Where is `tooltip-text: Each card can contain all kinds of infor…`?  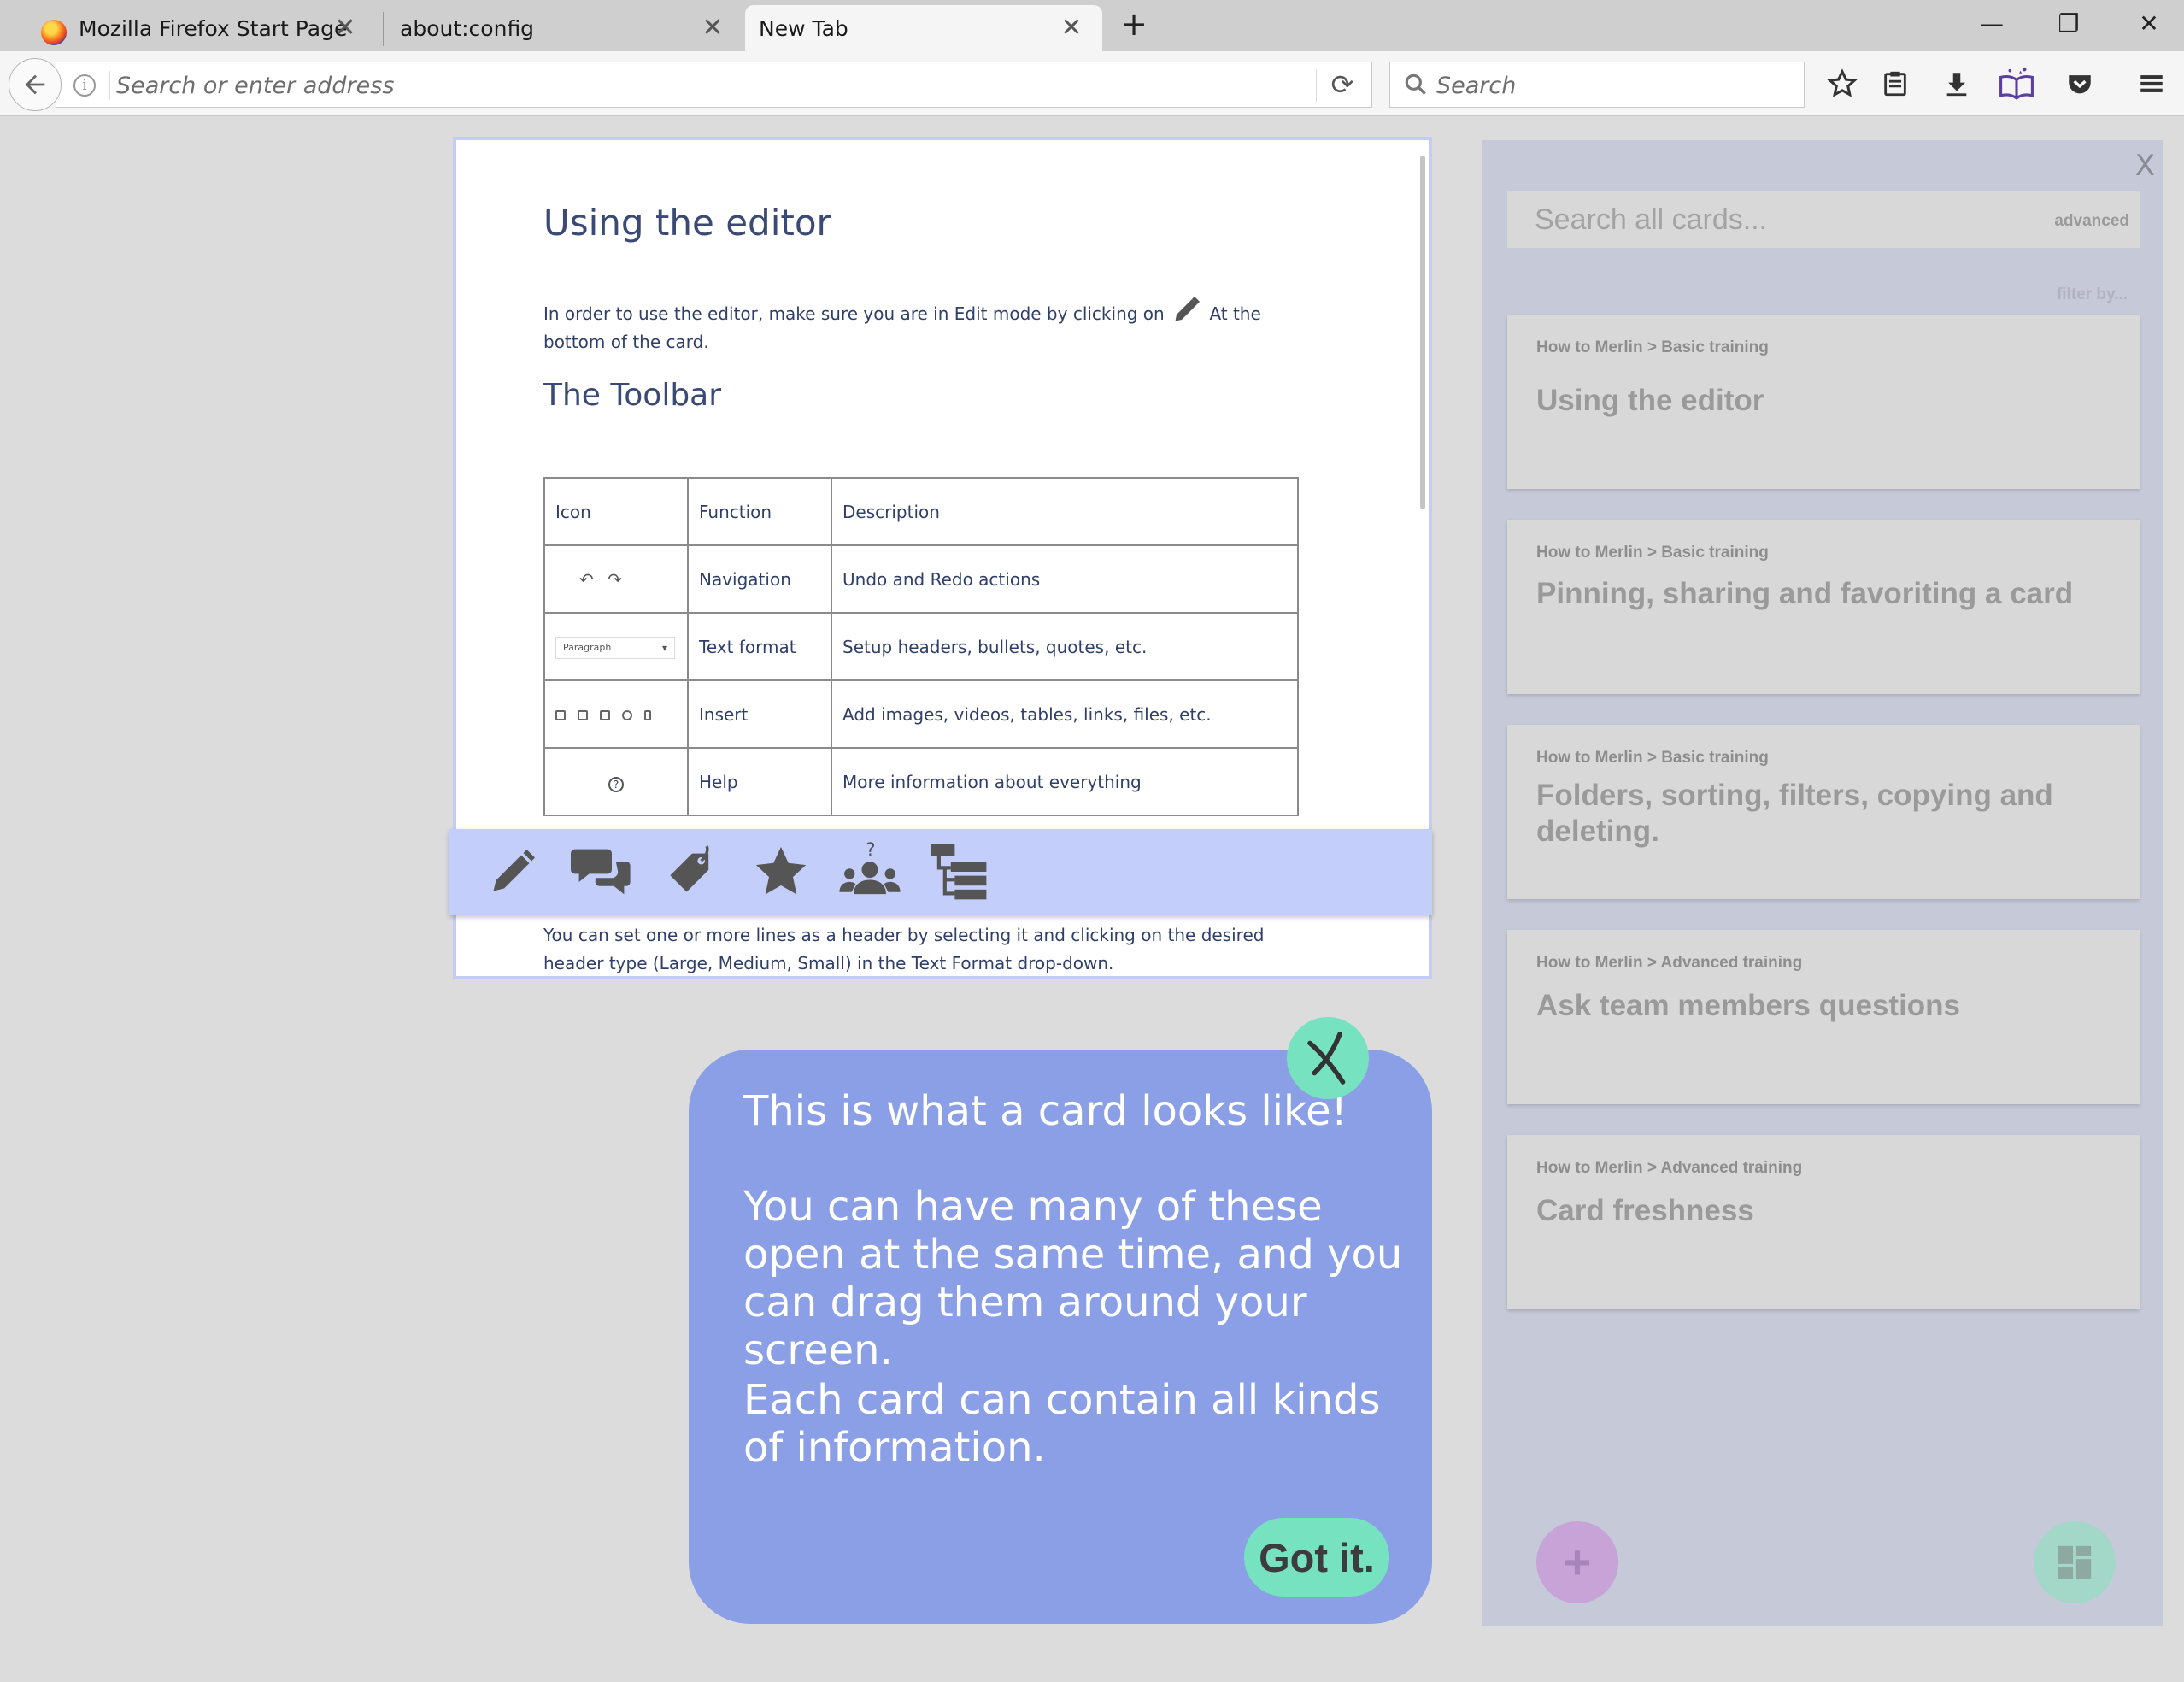 tooltip-text: Each card can contain all kinds of infor… is located at coordinates (1062, 1424).